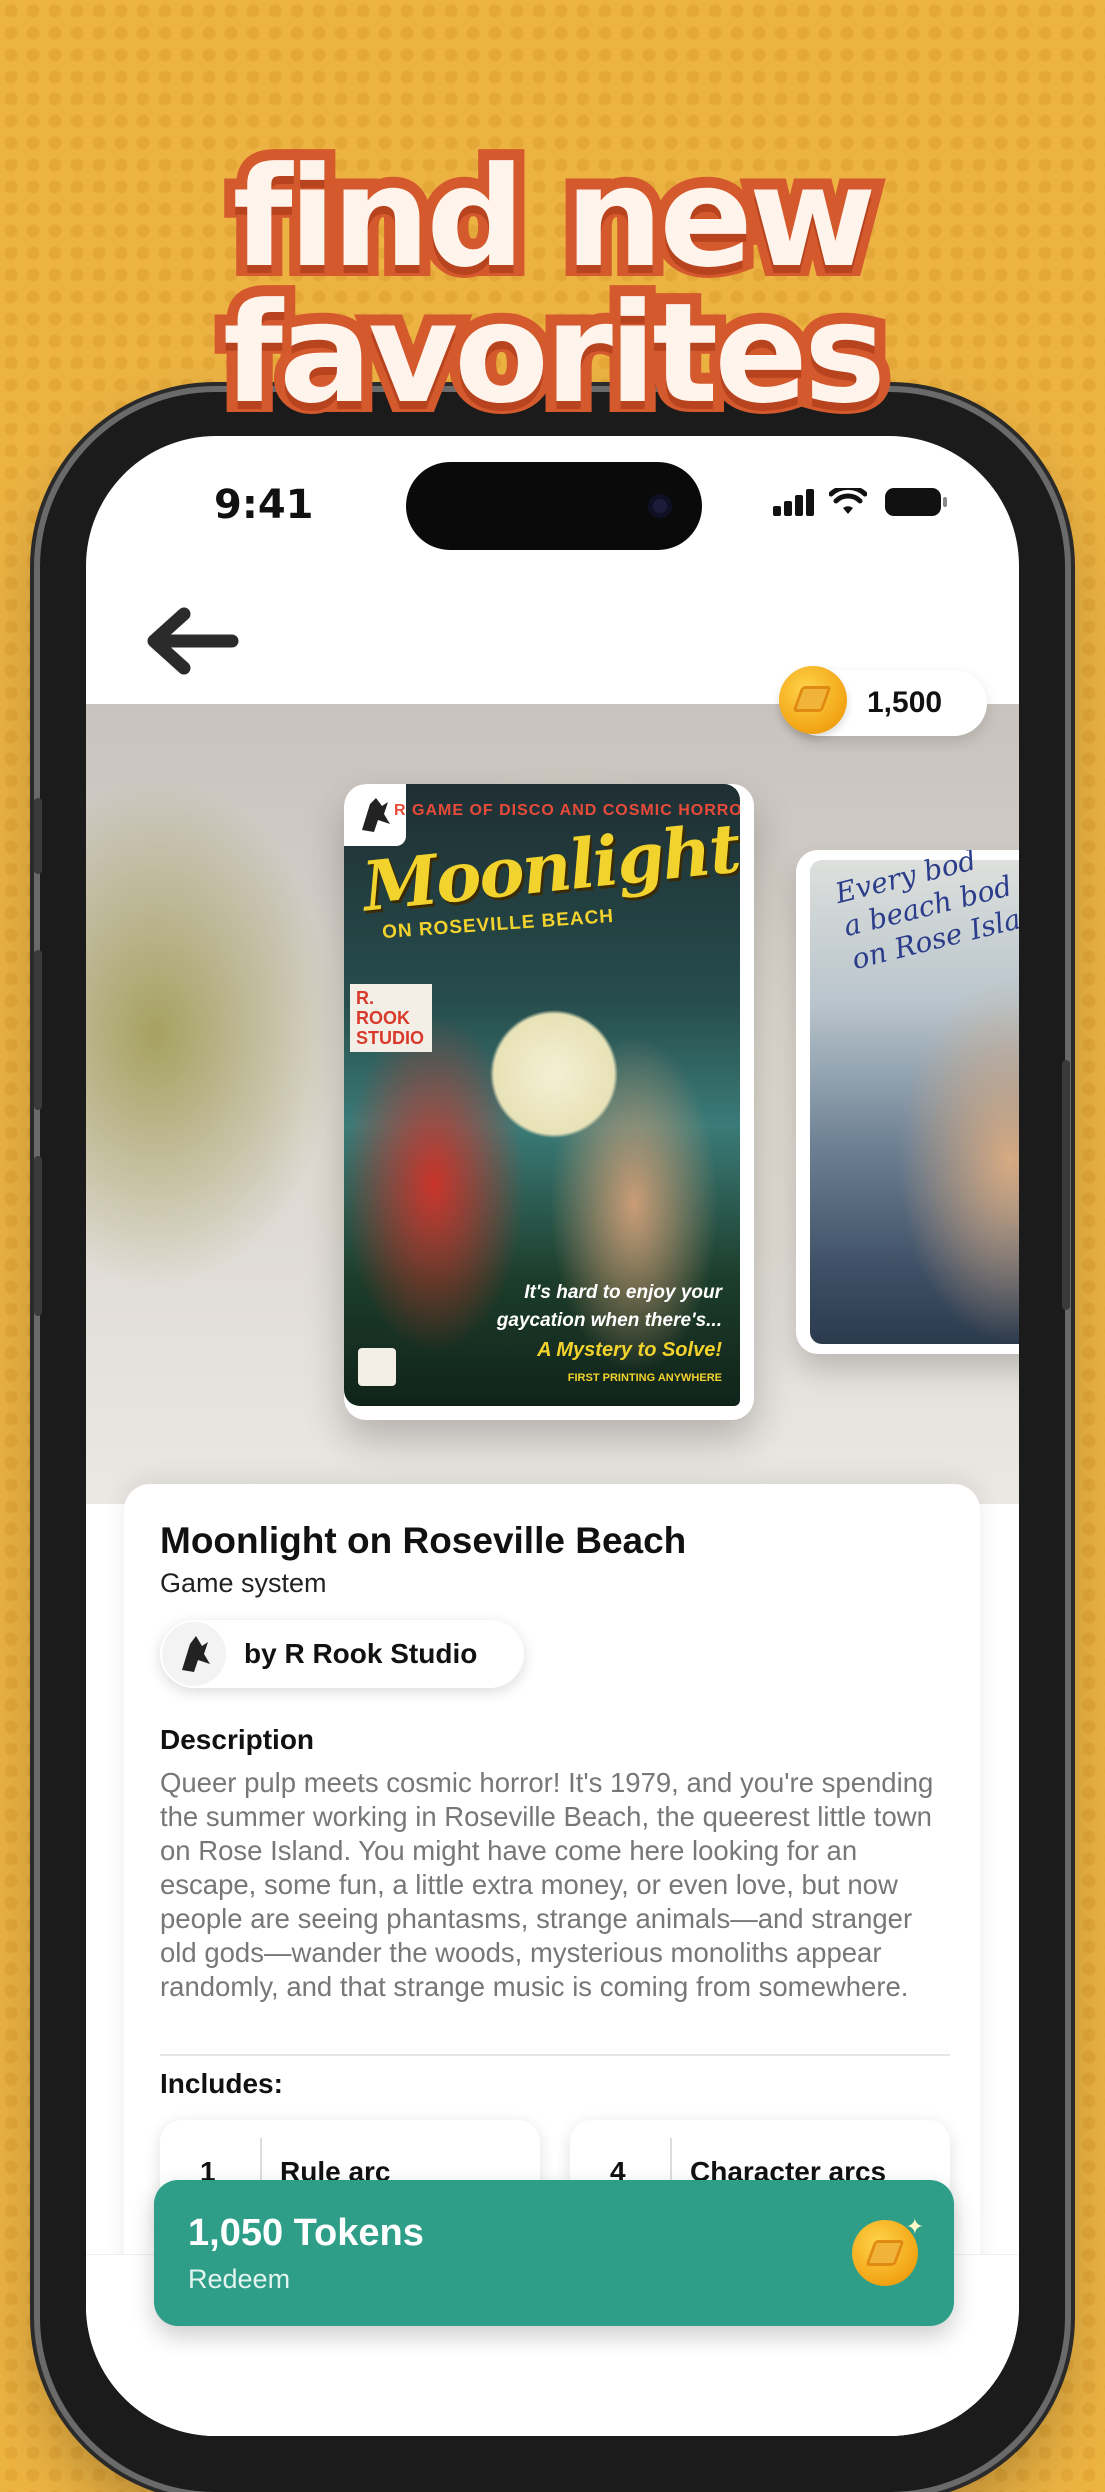  I want to click on description-heading: Description, so click(237, 1739).